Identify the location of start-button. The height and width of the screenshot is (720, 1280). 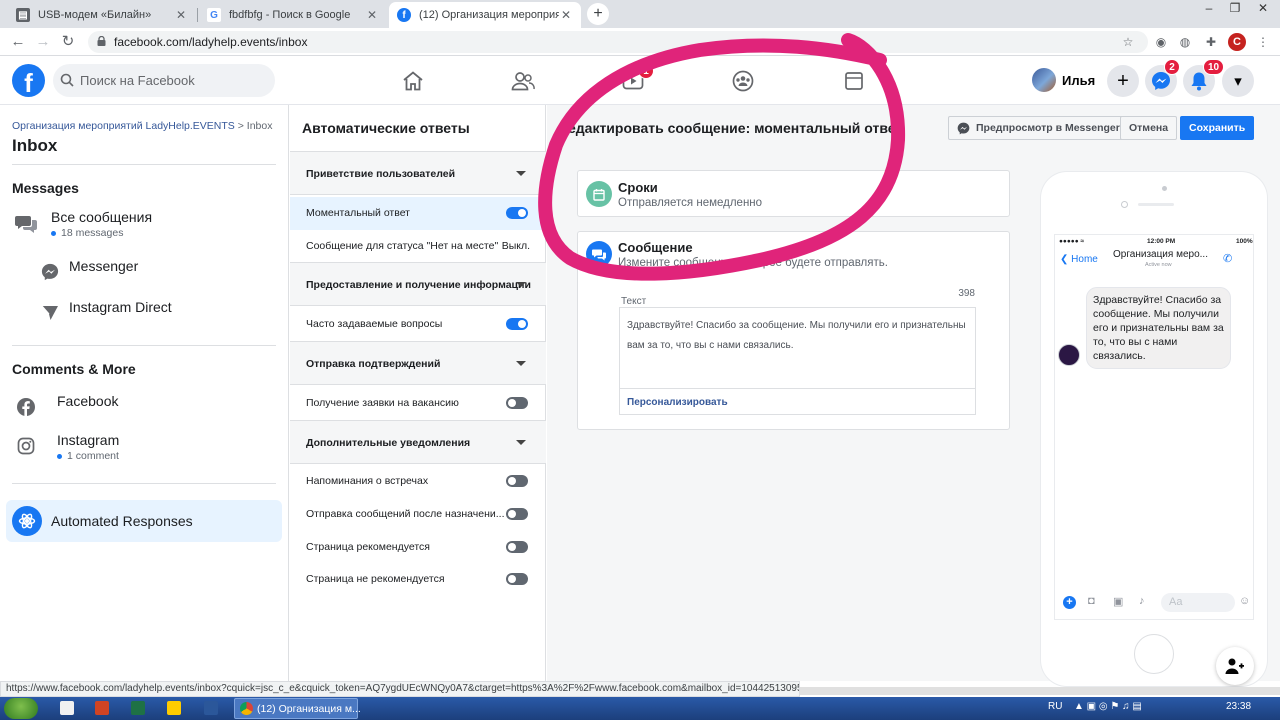
(21, 708).